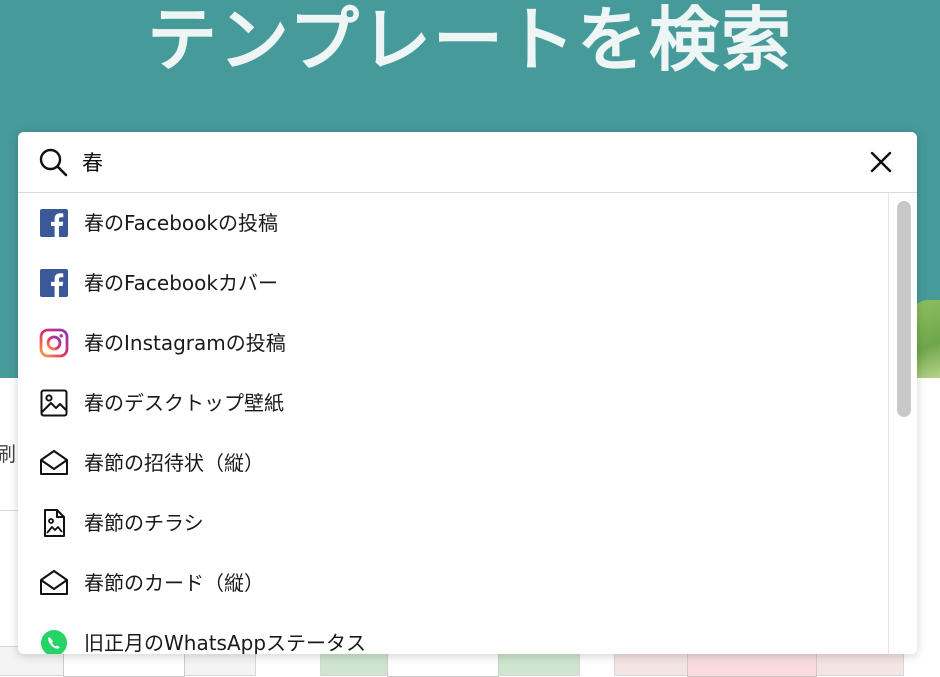  Describe the element at coordinates (8, 452) in the screenshot. I see `category-tab-partial: 刷` at that location.